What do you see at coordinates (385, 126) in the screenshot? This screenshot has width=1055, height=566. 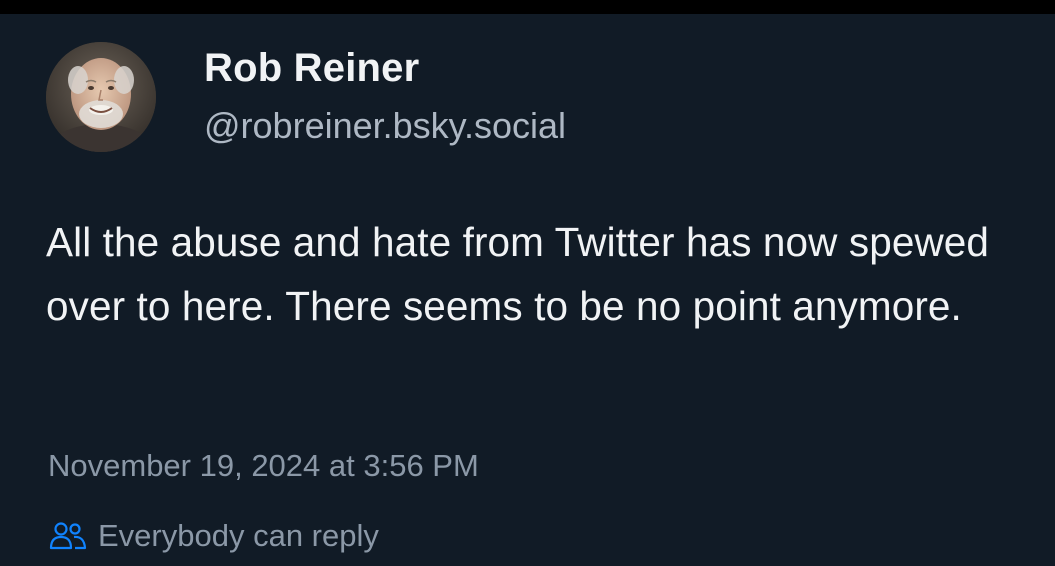 I see `author-handle: @robreiner.bsky.social` at bounding box center [385, 126].